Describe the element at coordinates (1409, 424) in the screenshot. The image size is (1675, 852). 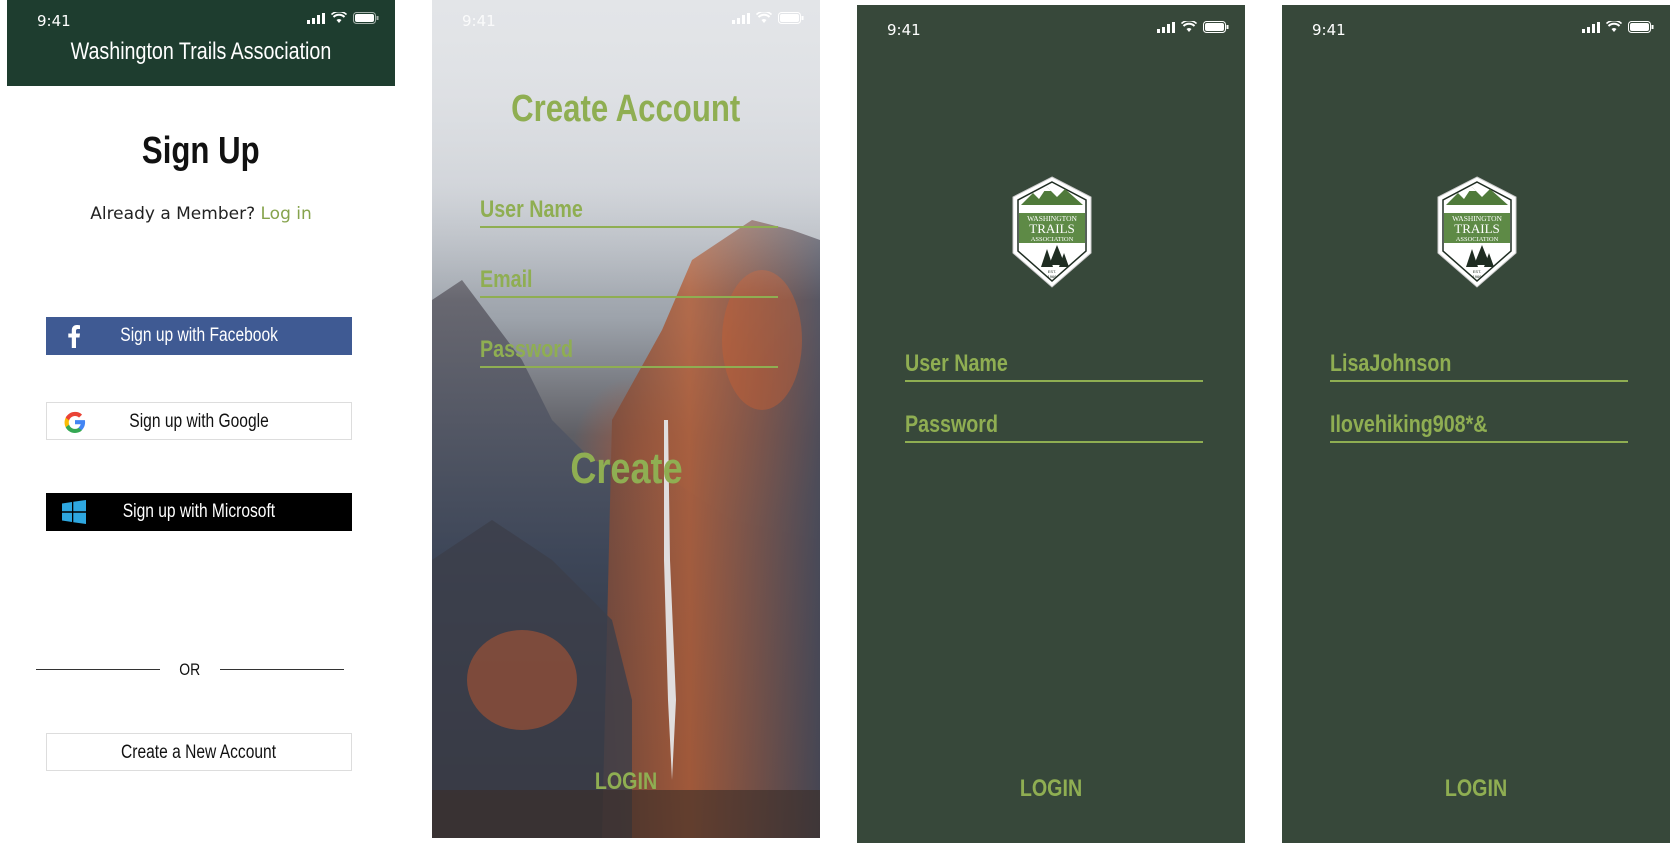
I see `password-value: Ilovehiking908*&` at that location.